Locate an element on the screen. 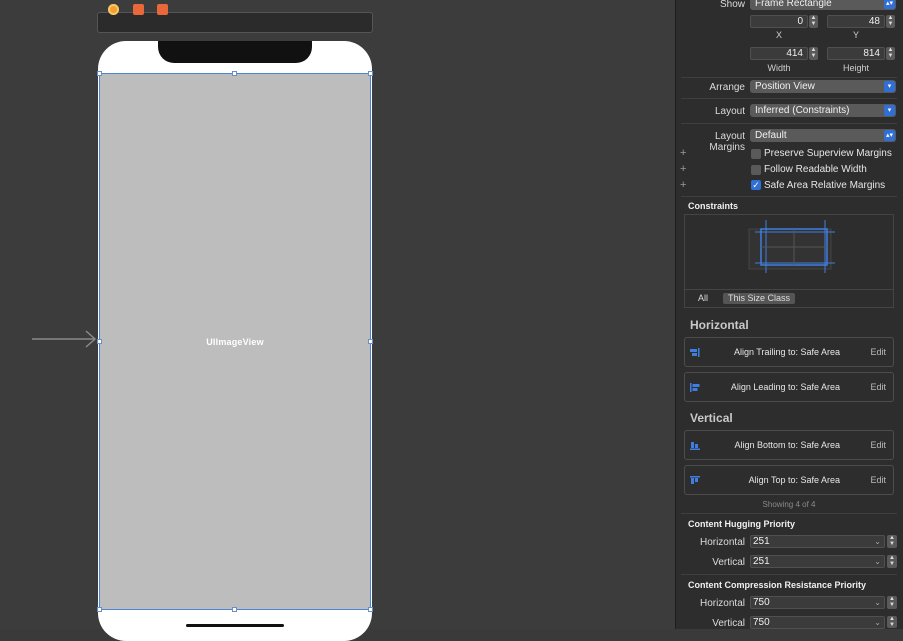 The height and width of the screenshot is (641, 903). frame-x-stepper: ▲ ▼ is located at coordinates (813, 21).